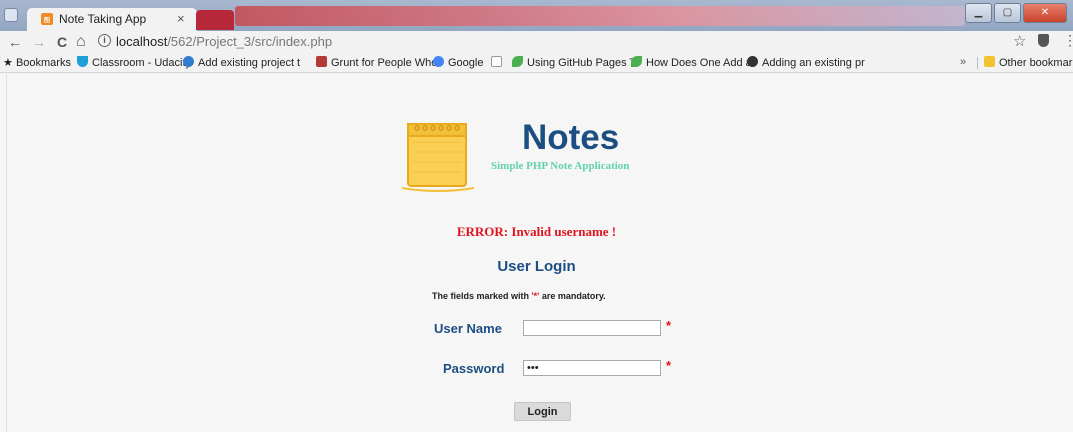 This screenshot has height=432, width=1073. I want to click on page-icon, so click(496, 61).